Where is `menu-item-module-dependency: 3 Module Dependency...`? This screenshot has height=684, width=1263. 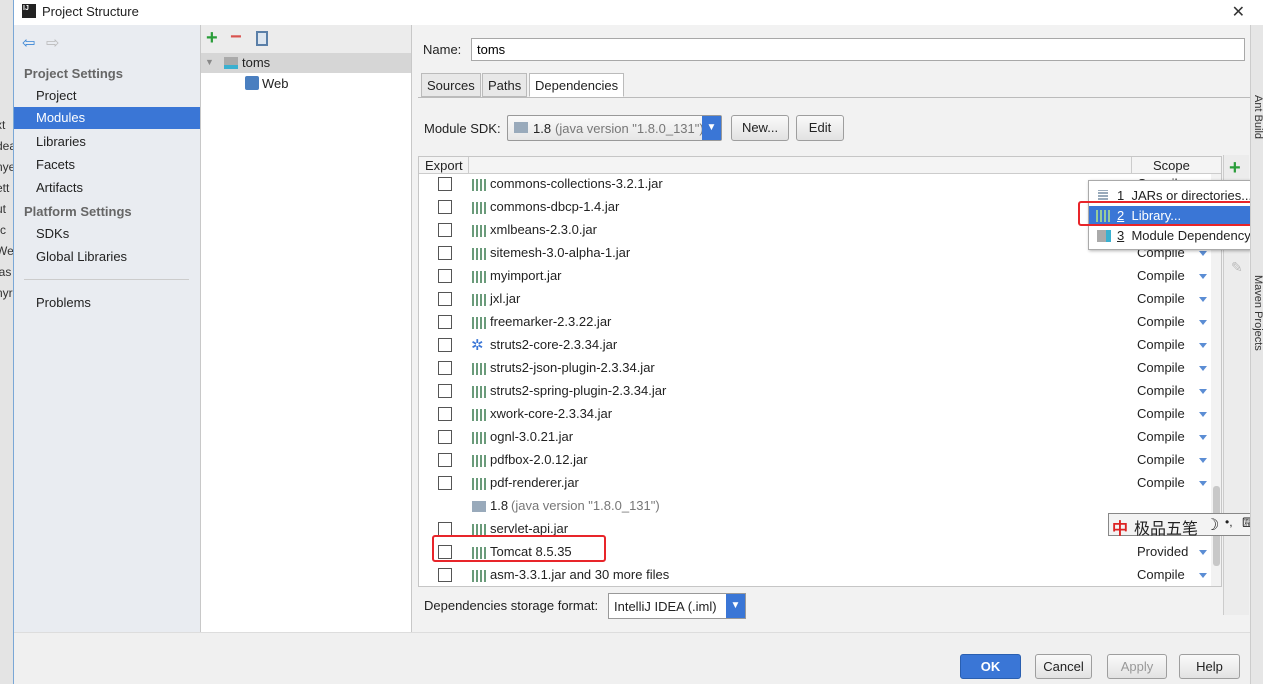 menu-item-module-dependency: 3 Module Dependency... is located at coordinates (1176, 236).